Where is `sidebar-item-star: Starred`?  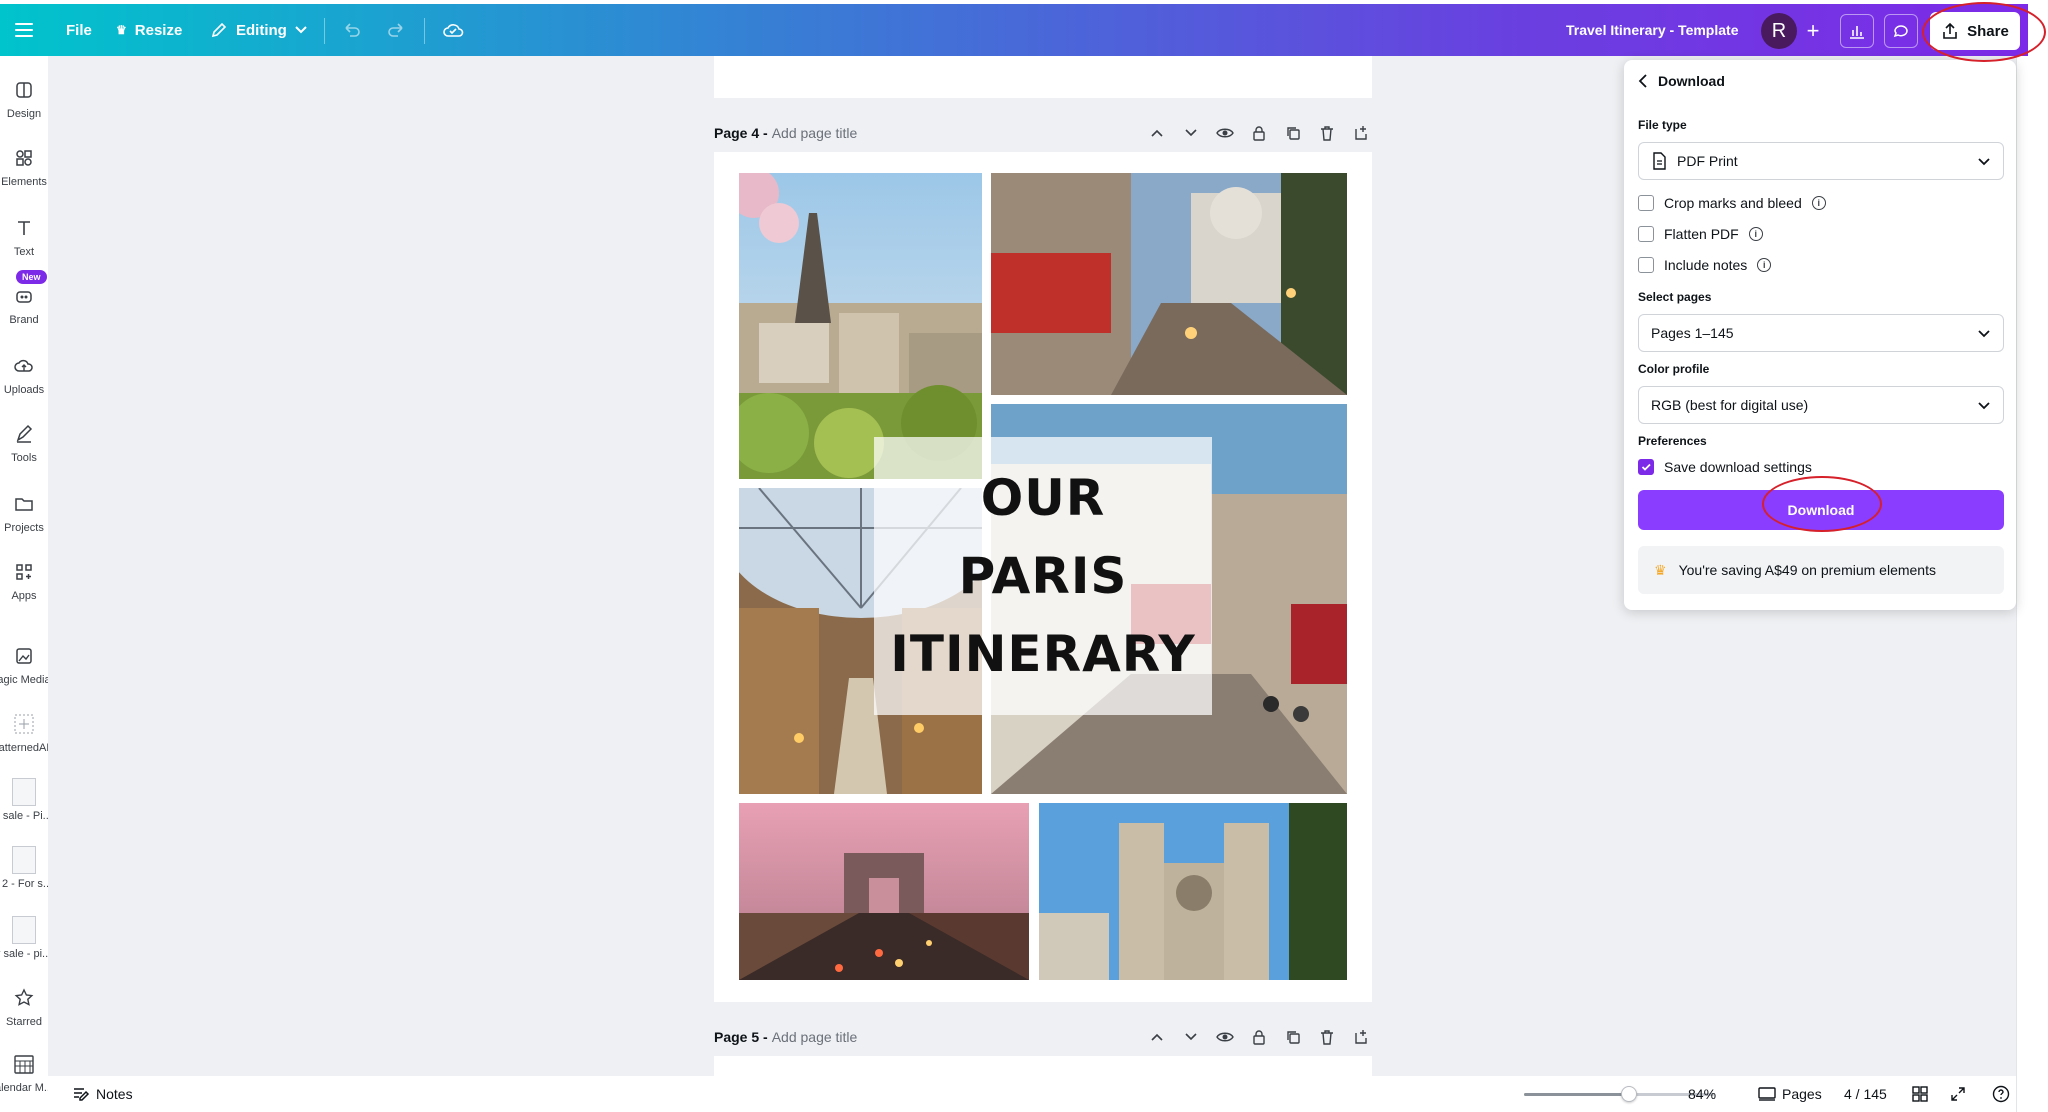 sidebar-item-star: Starred is located at coordinates (24, 1007).